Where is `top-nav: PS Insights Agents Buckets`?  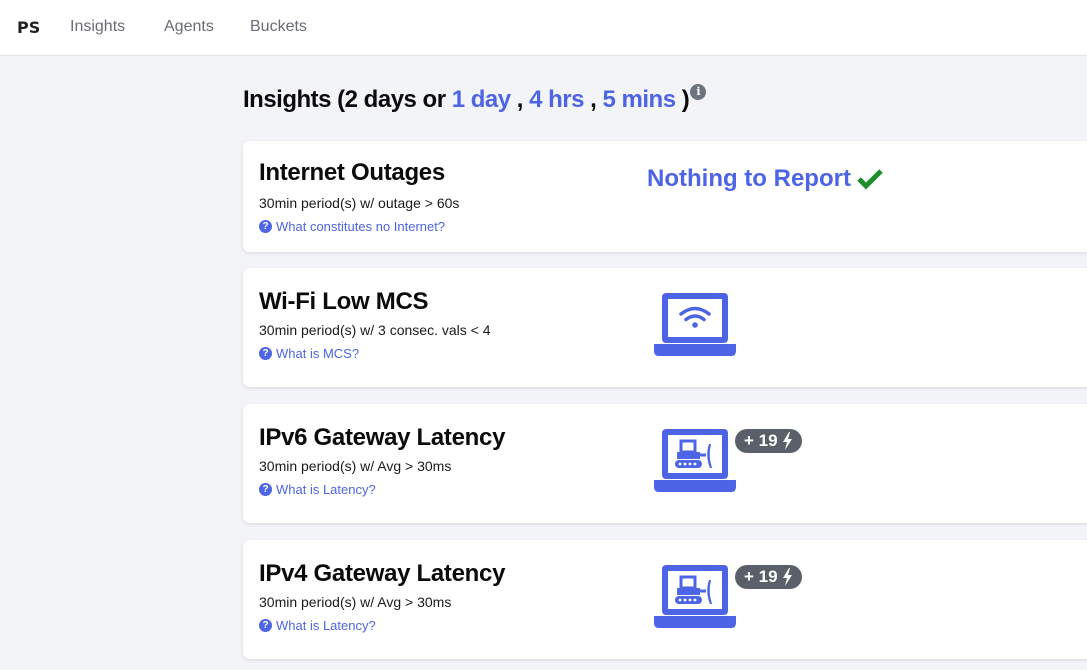 top-nav: PS Insights Agents Buckets is located at coordinates (543, 28).